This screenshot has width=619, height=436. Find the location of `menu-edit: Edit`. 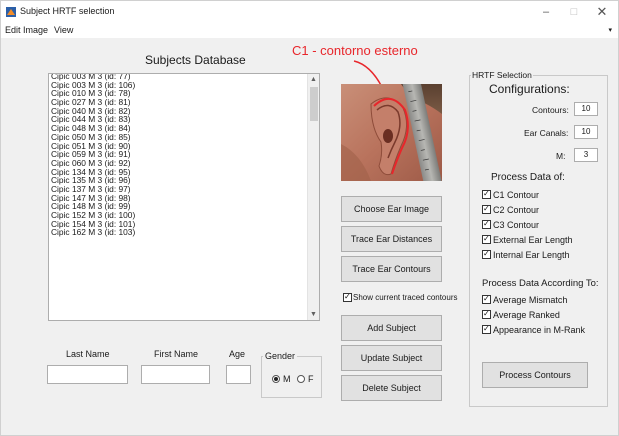

menu-edit: Edit is located at coordinates (13, 30).